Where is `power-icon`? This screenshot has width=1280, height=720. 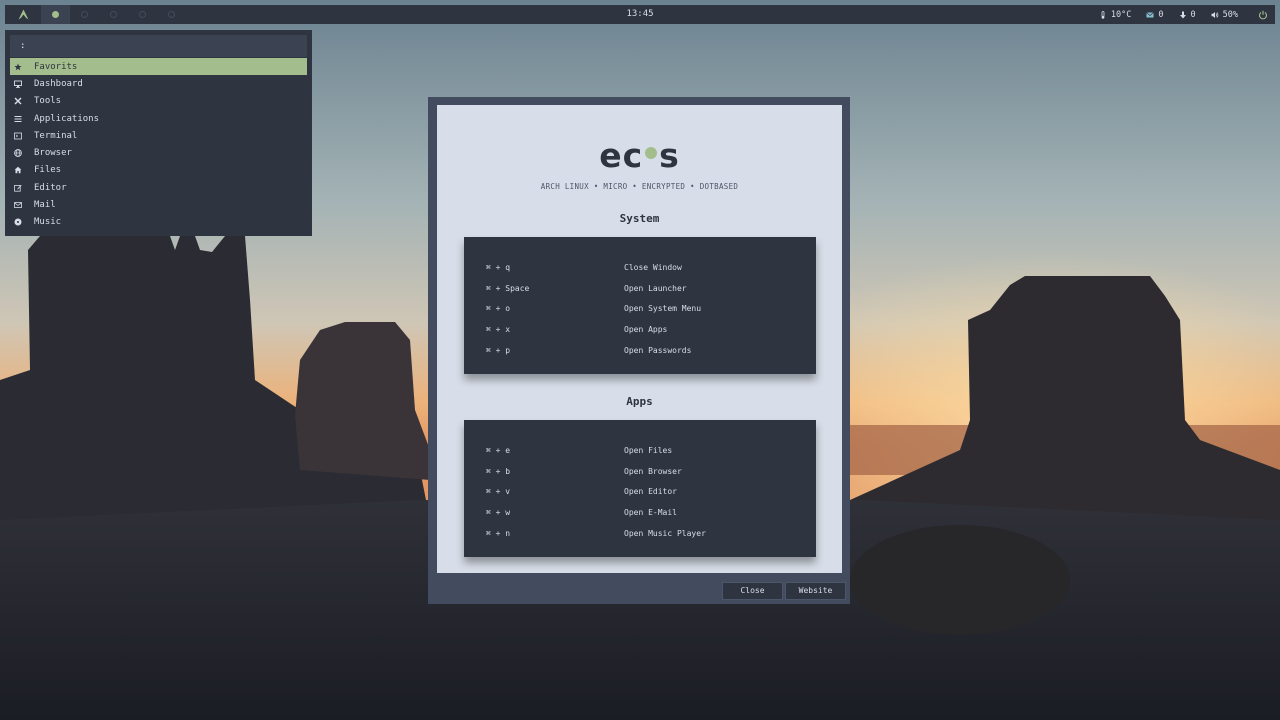
power-icon is located at coordinates (1263, 14).